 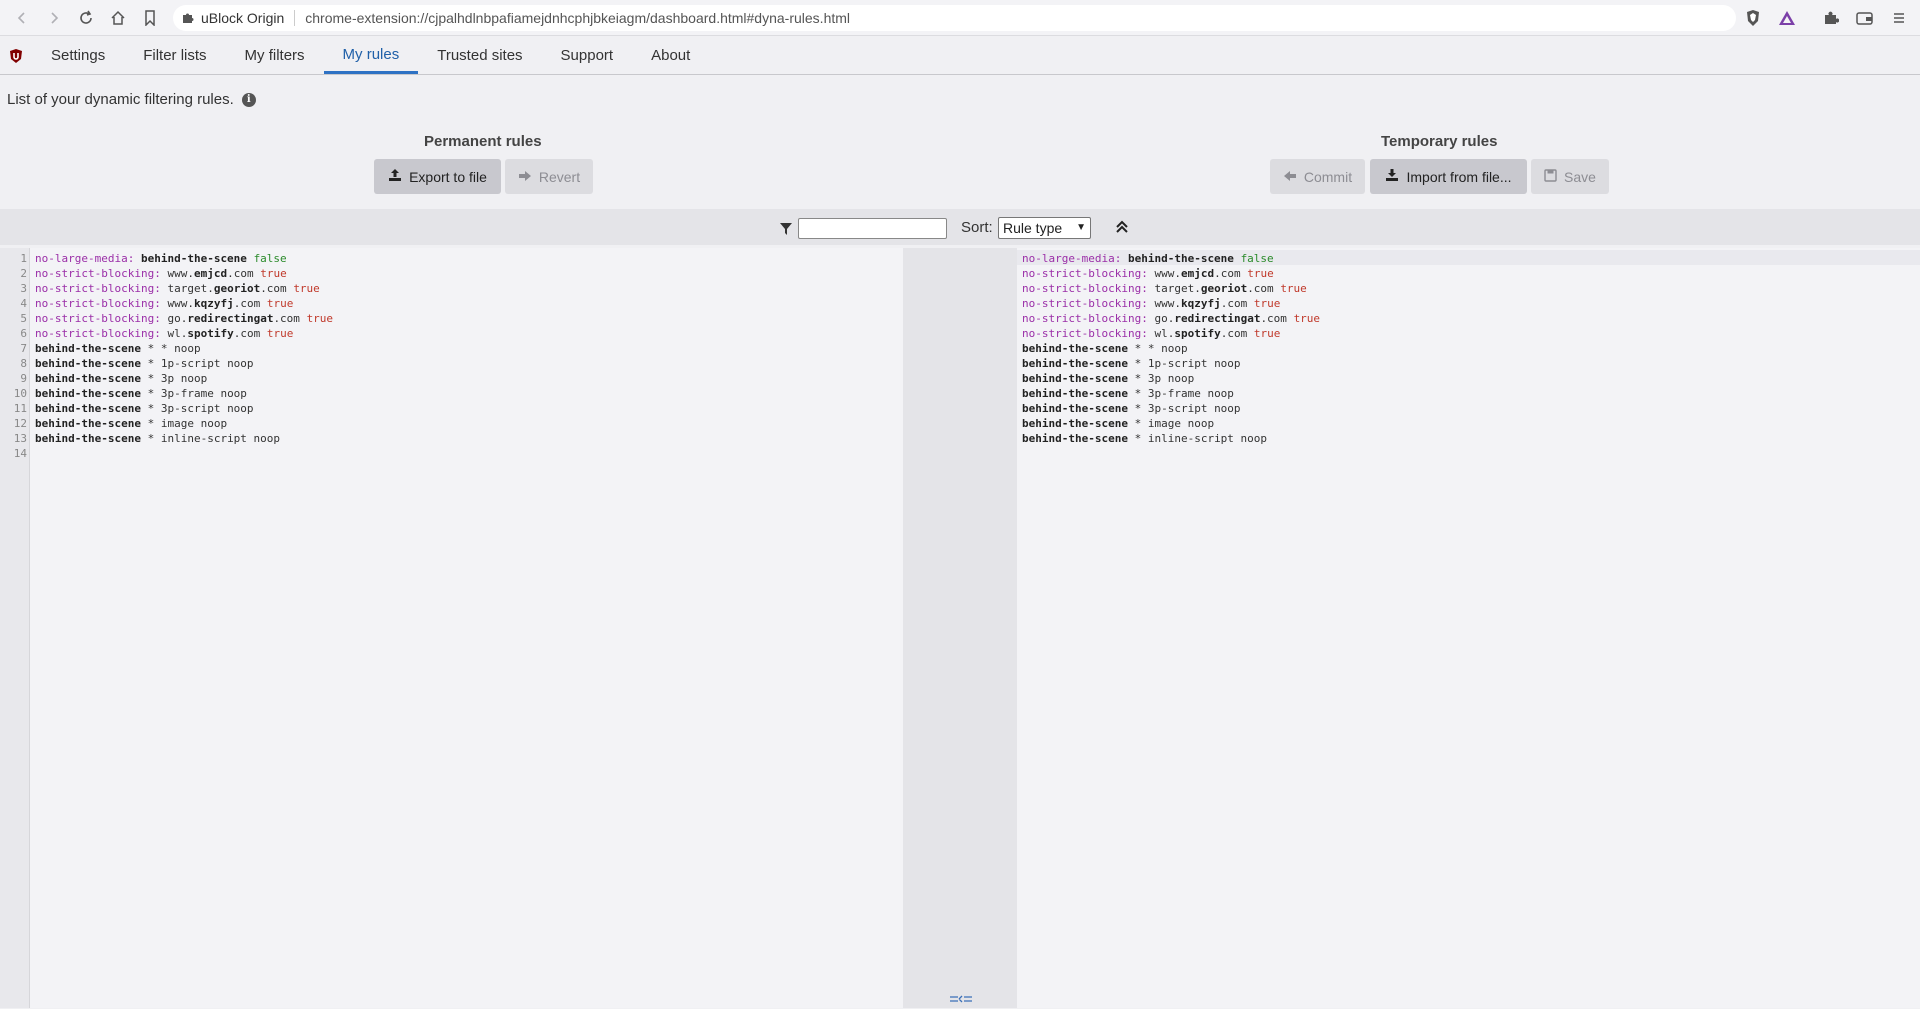 I want to click on line-number: 10, so click(x=20, y=393).